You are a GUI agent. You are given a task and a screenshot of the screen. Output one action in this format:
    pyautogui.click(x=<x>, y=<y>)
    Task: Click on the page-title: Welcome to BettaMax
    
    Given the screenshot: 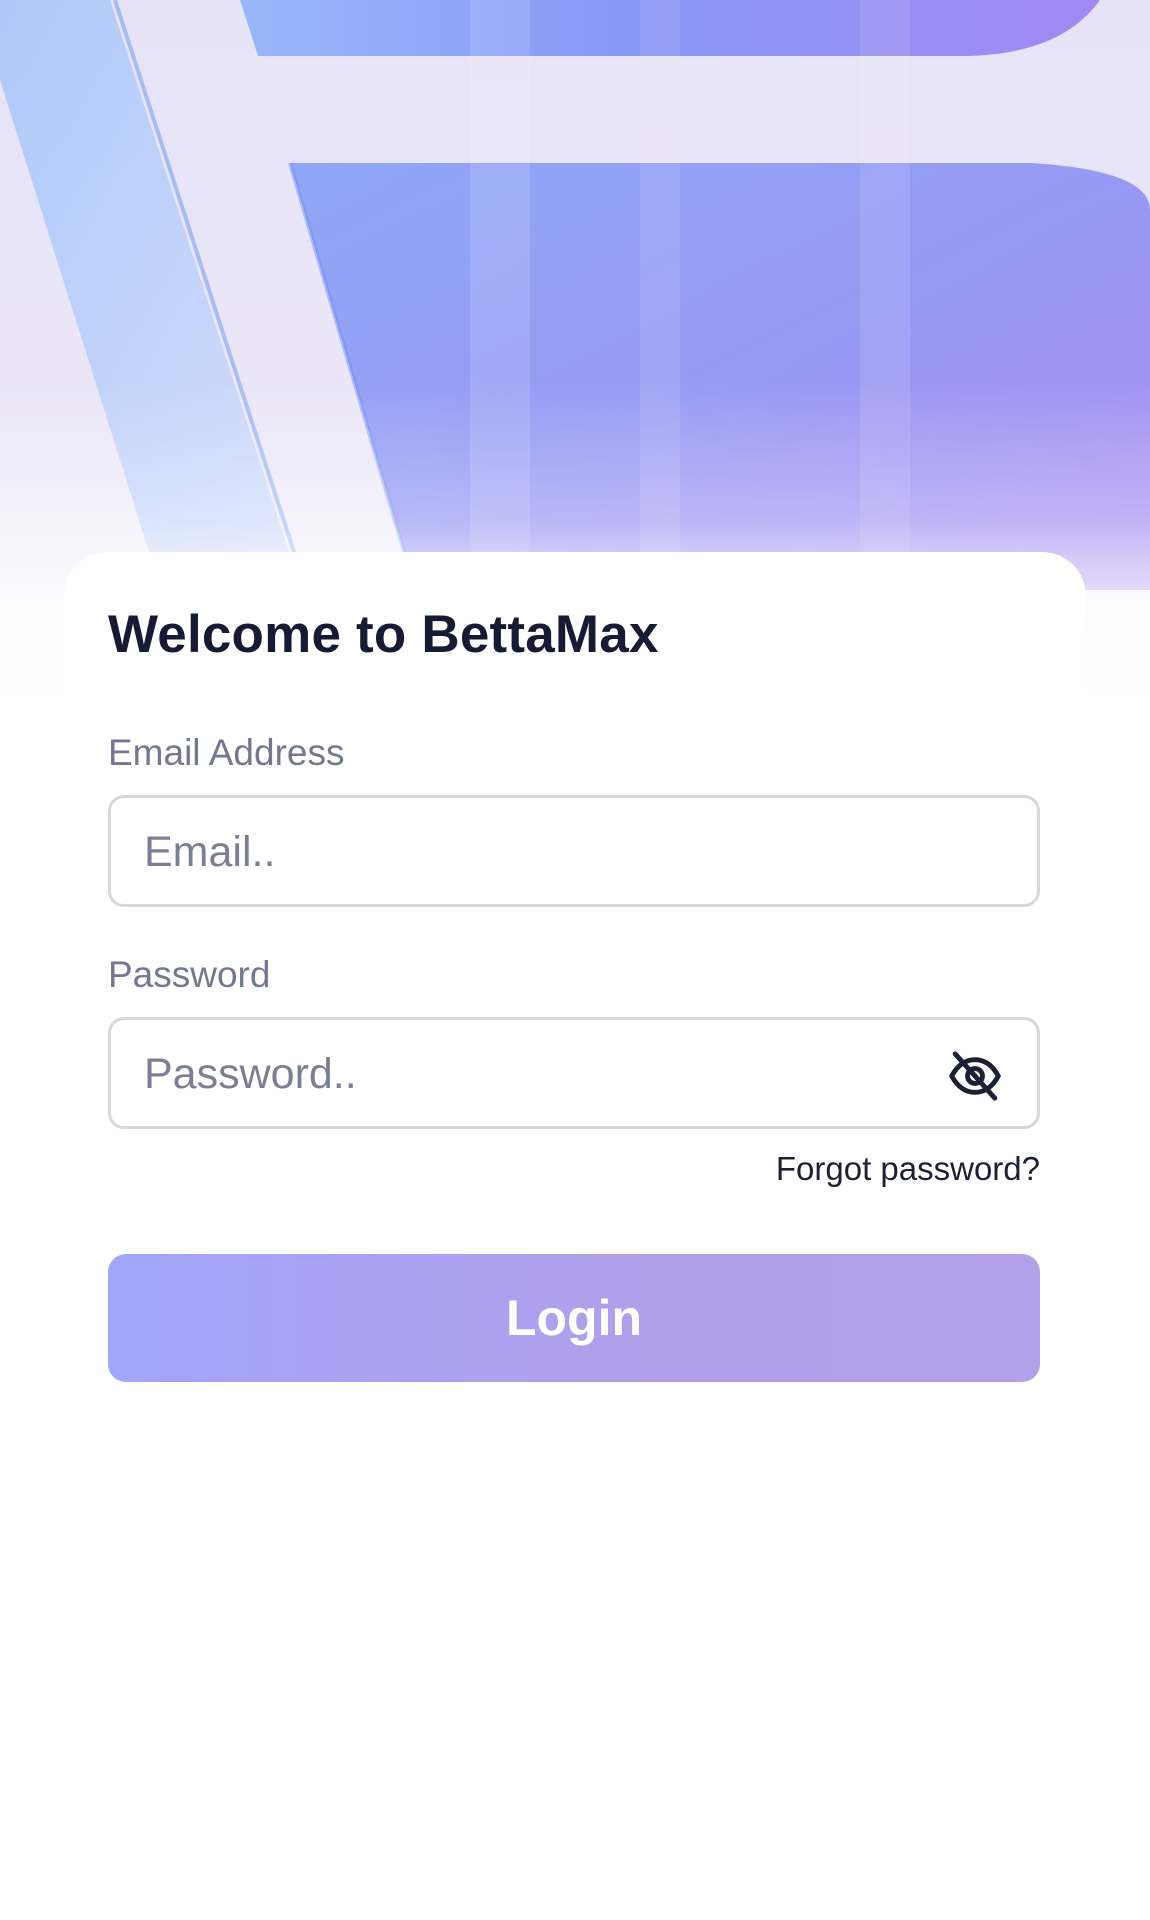 What is the action you would take?
    pyautogui.click(x=383, y=634)
    